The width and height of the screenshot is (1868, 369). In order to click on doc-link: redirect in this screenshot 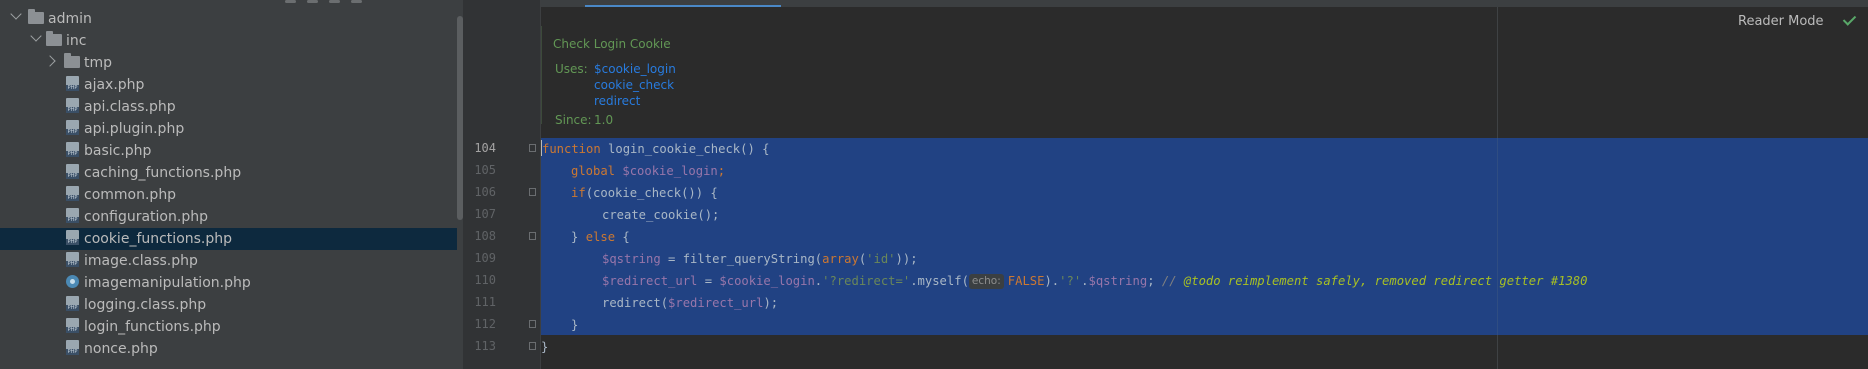, I will do `click(617, 101)`.